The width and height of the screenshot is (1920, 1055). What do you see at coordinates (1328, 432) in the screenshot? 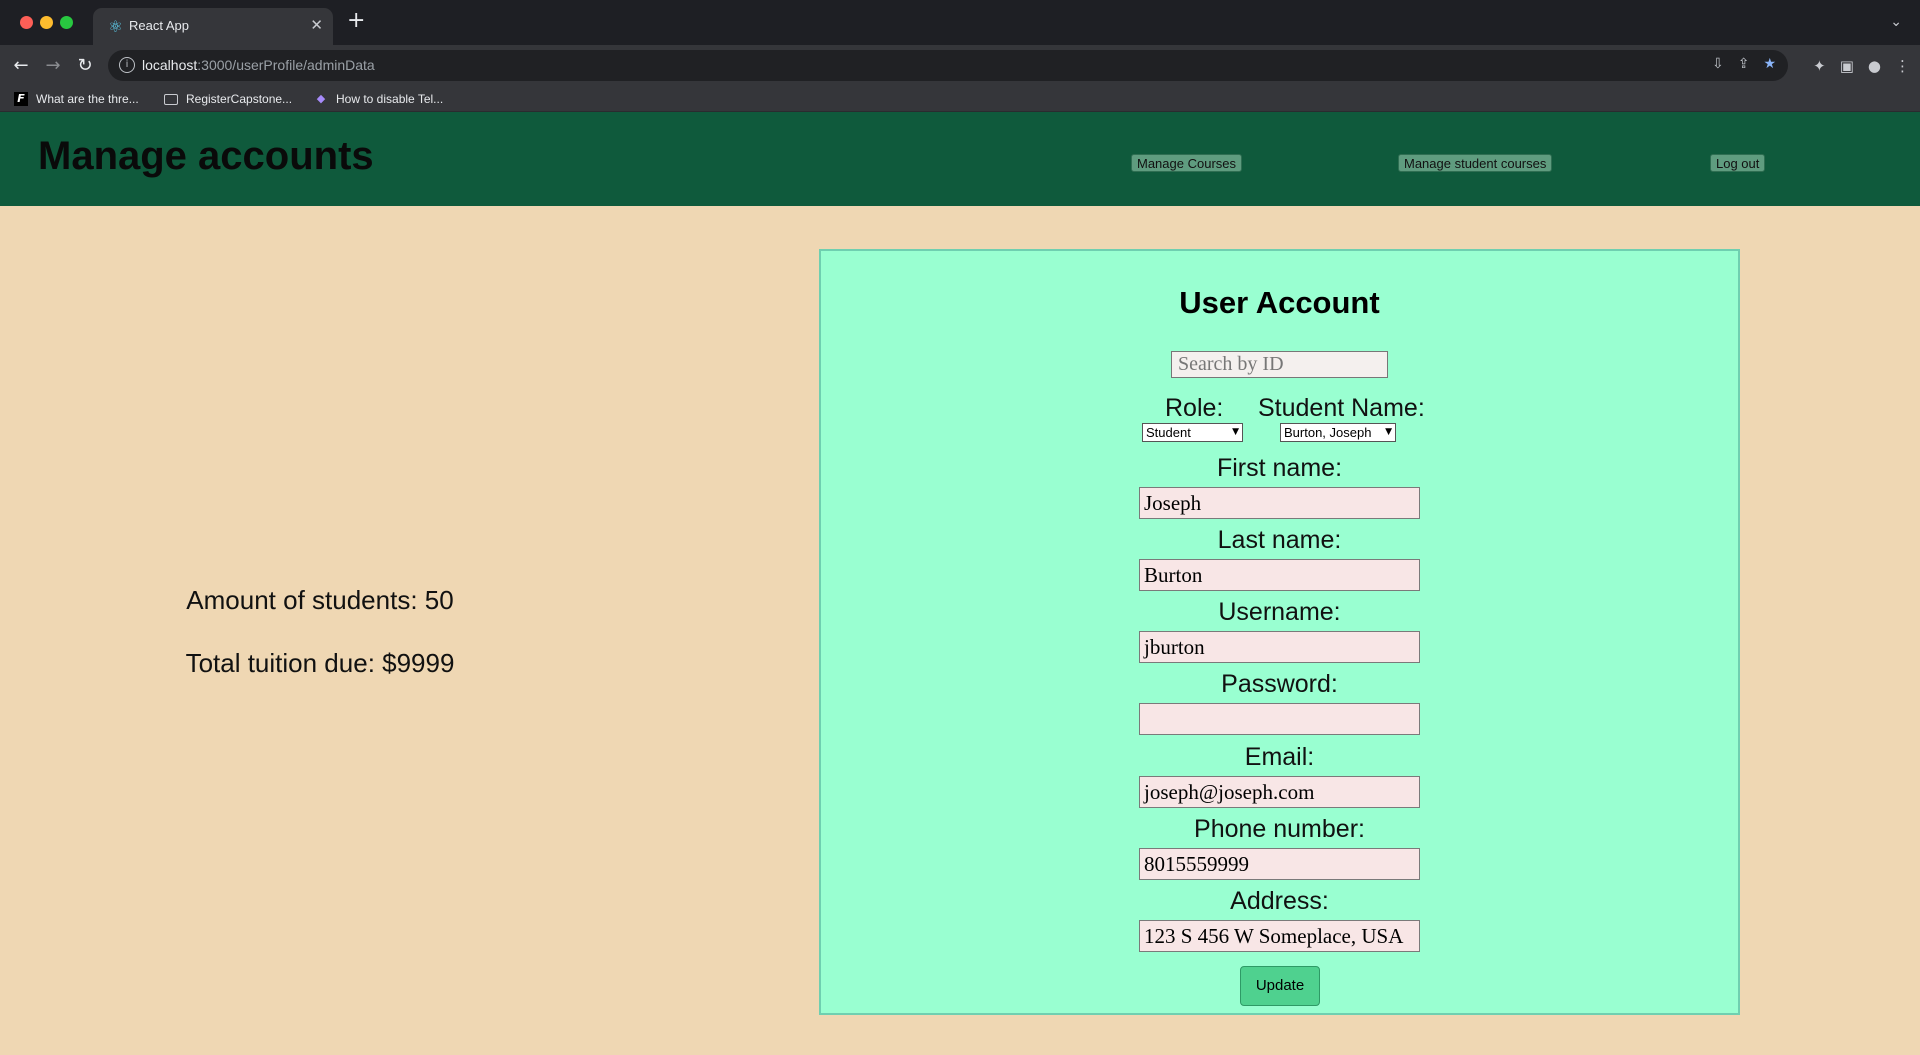
I see `student-name-select-value: Burton, Joseph` at bounding box center [1328, 432].